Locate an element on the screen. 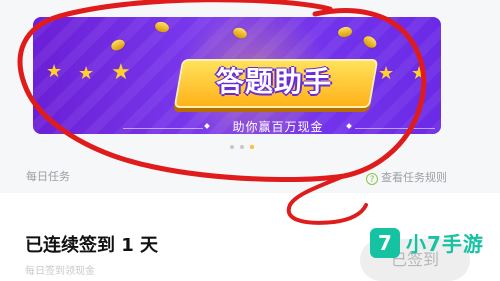  checkin-subtext: 每日签到领现金 is located at coordinates (60, 271).